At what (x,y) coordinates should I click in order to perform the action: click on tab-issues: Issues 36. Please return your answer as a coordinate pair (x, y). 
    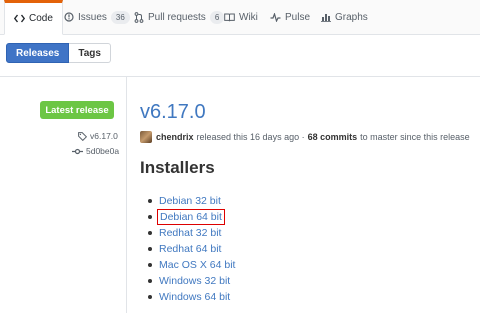
    Looking at the image, I should click on (97, 17).